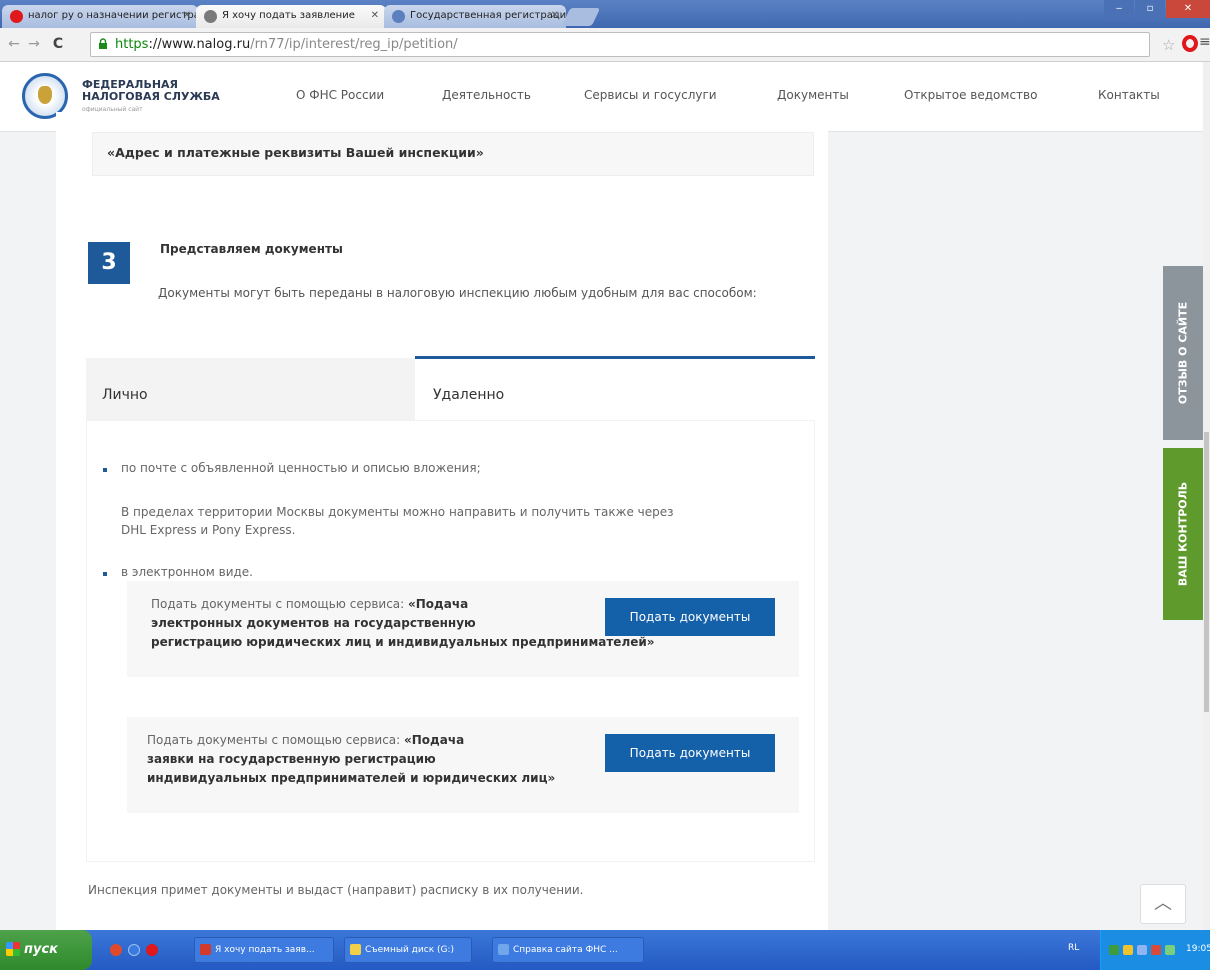 The image size is (1210, 970). Describe the element at coordinates (280, 604) in the screenshot. I see `service-1-prefix: Подать документы с помощью сервиса:` at that location.